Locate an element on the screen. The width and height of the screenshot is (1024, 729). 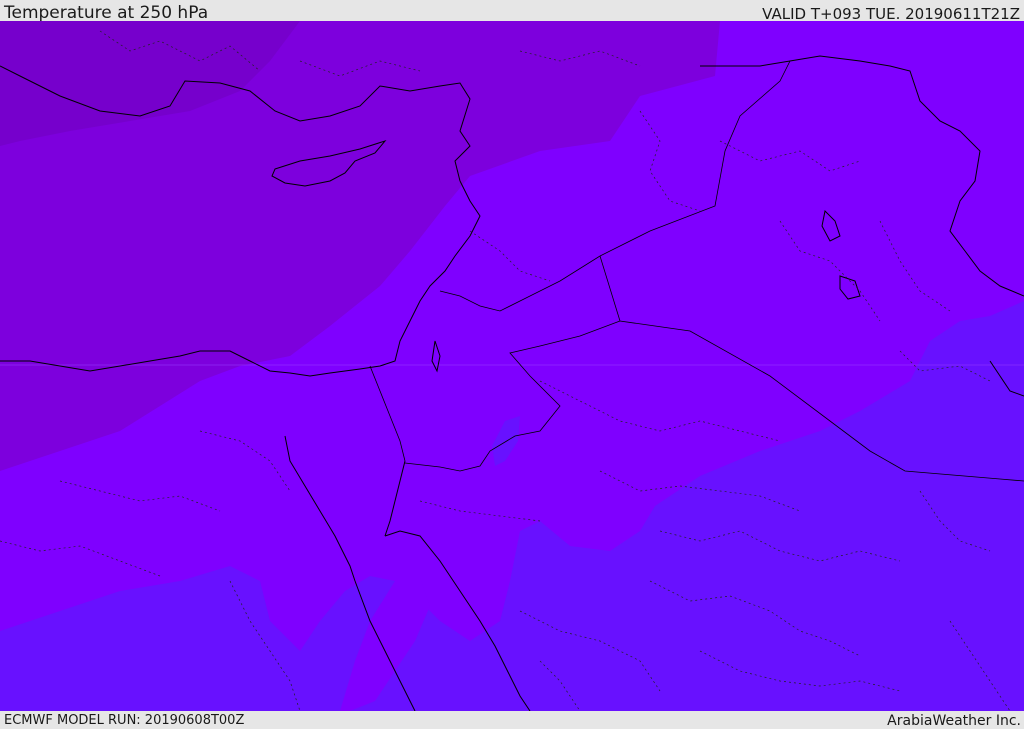
model-run-label: ECMWF MODEL RUN: 20190608T00Z is located at coordinates (124, 720).